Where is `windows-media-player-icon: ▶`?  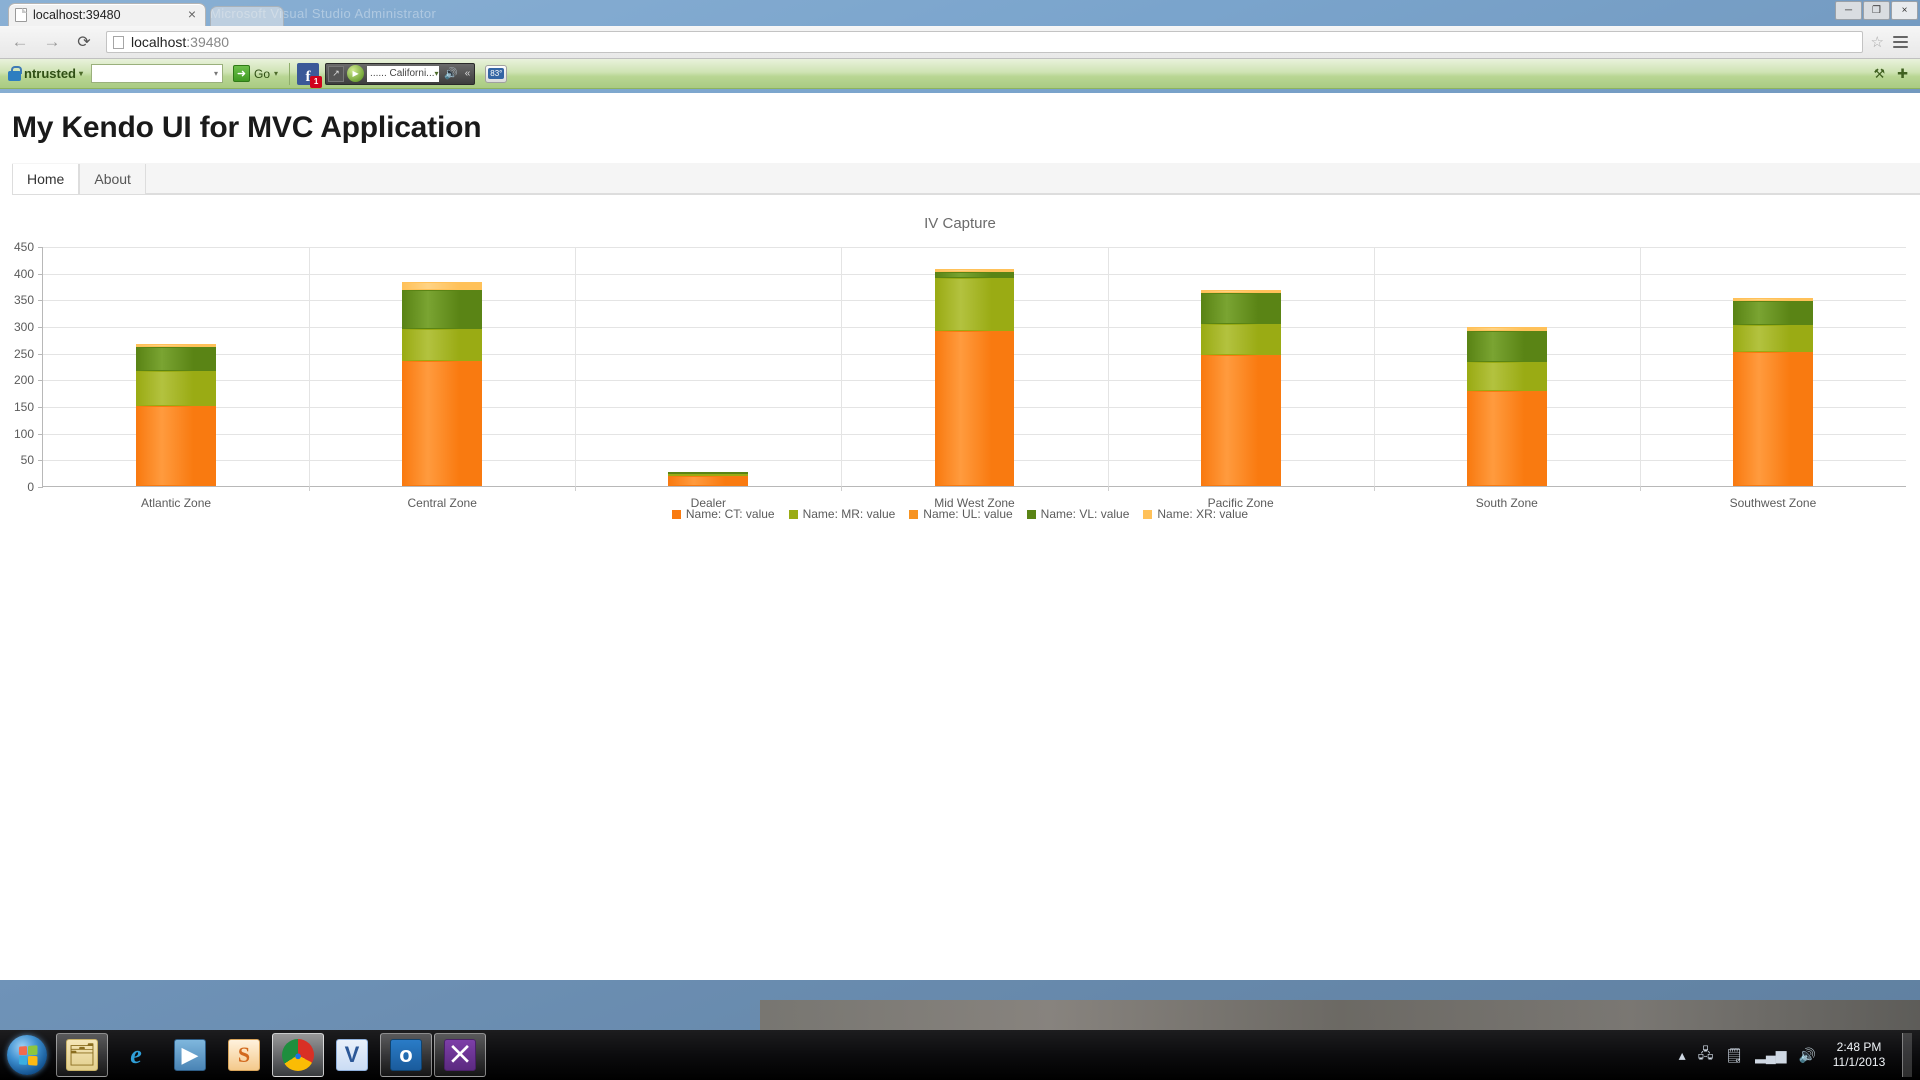 windows-media-player-icon: ▶ is located at coordinates (190, 1055).